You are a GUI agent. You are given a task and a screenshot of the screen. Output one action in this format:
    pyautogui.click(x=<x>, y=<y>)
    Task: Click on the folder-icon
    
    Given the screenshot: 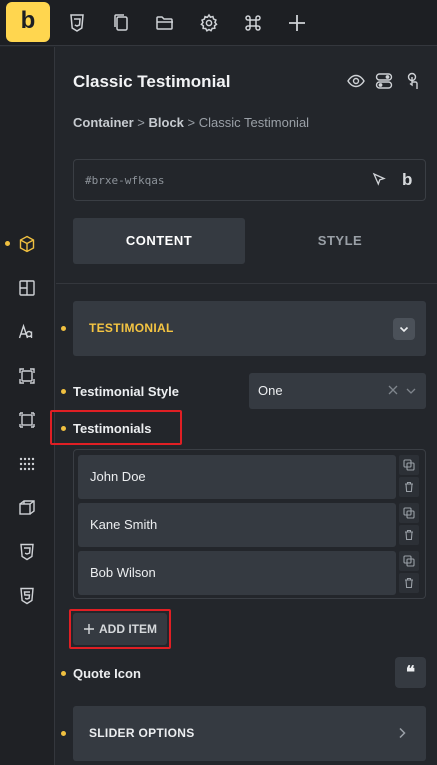 What is the action you would take?
    pyautogui.click(x=165, y=23)
    